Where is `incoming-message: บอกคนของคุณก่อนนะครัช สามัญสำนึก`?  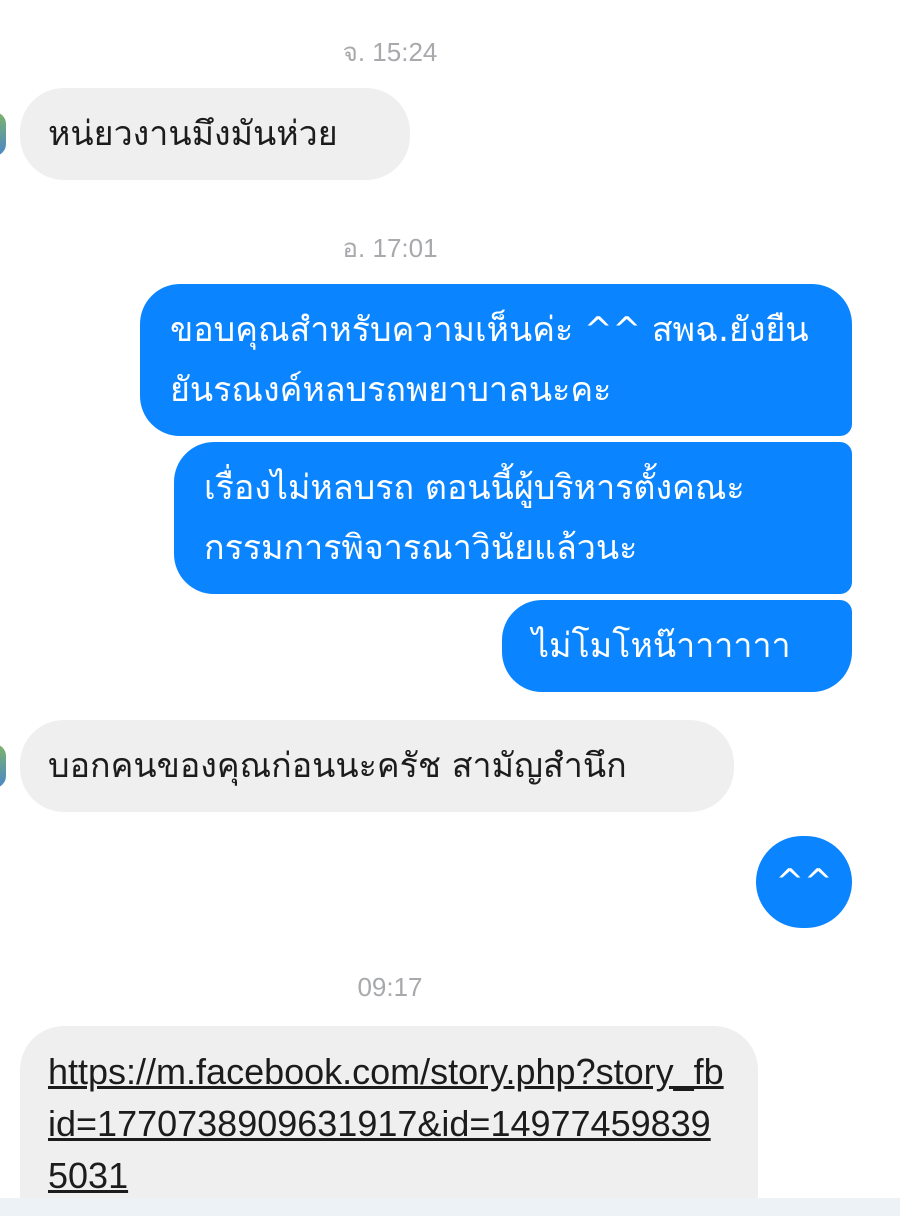 incoming-message: บอกคนของคุณก่อนนะครัช สามัญสำนึก is located at coordinates (377, 766).